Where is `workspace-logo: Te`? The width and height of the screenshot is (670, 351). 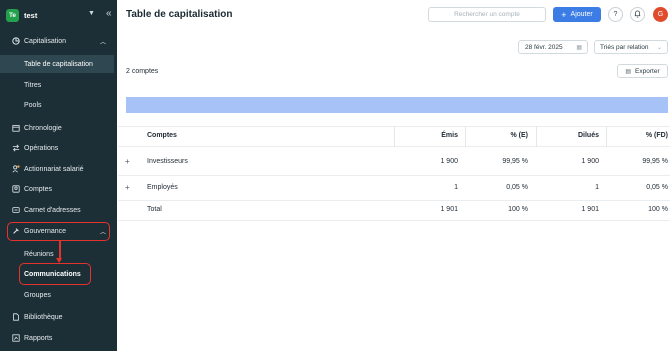 workspace-logo: Te is located at coordinates (12, 15).